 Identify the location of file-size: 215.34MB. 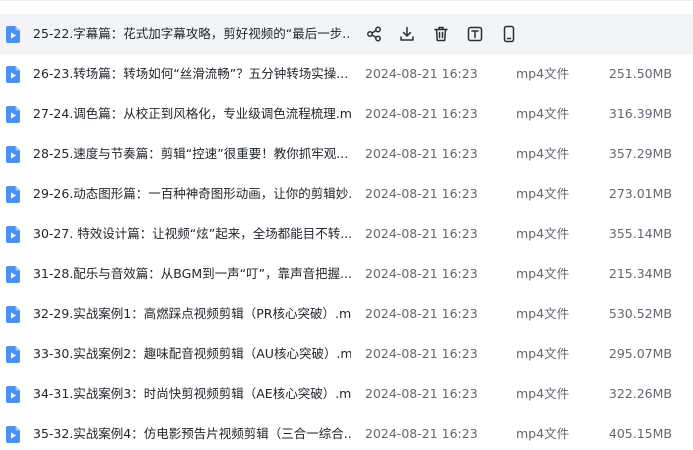
(640, 273).